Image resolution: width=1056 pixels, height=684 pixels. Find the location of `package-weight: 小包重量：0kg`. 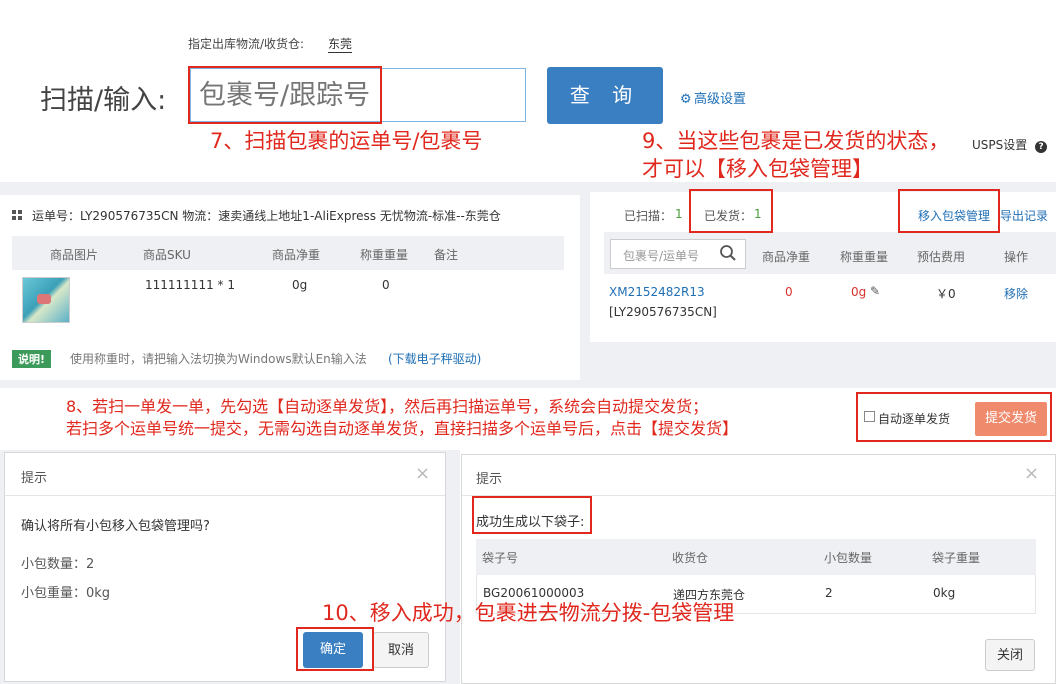

package-weight: 小包重量：0kg is located at coordinates (66, 593).